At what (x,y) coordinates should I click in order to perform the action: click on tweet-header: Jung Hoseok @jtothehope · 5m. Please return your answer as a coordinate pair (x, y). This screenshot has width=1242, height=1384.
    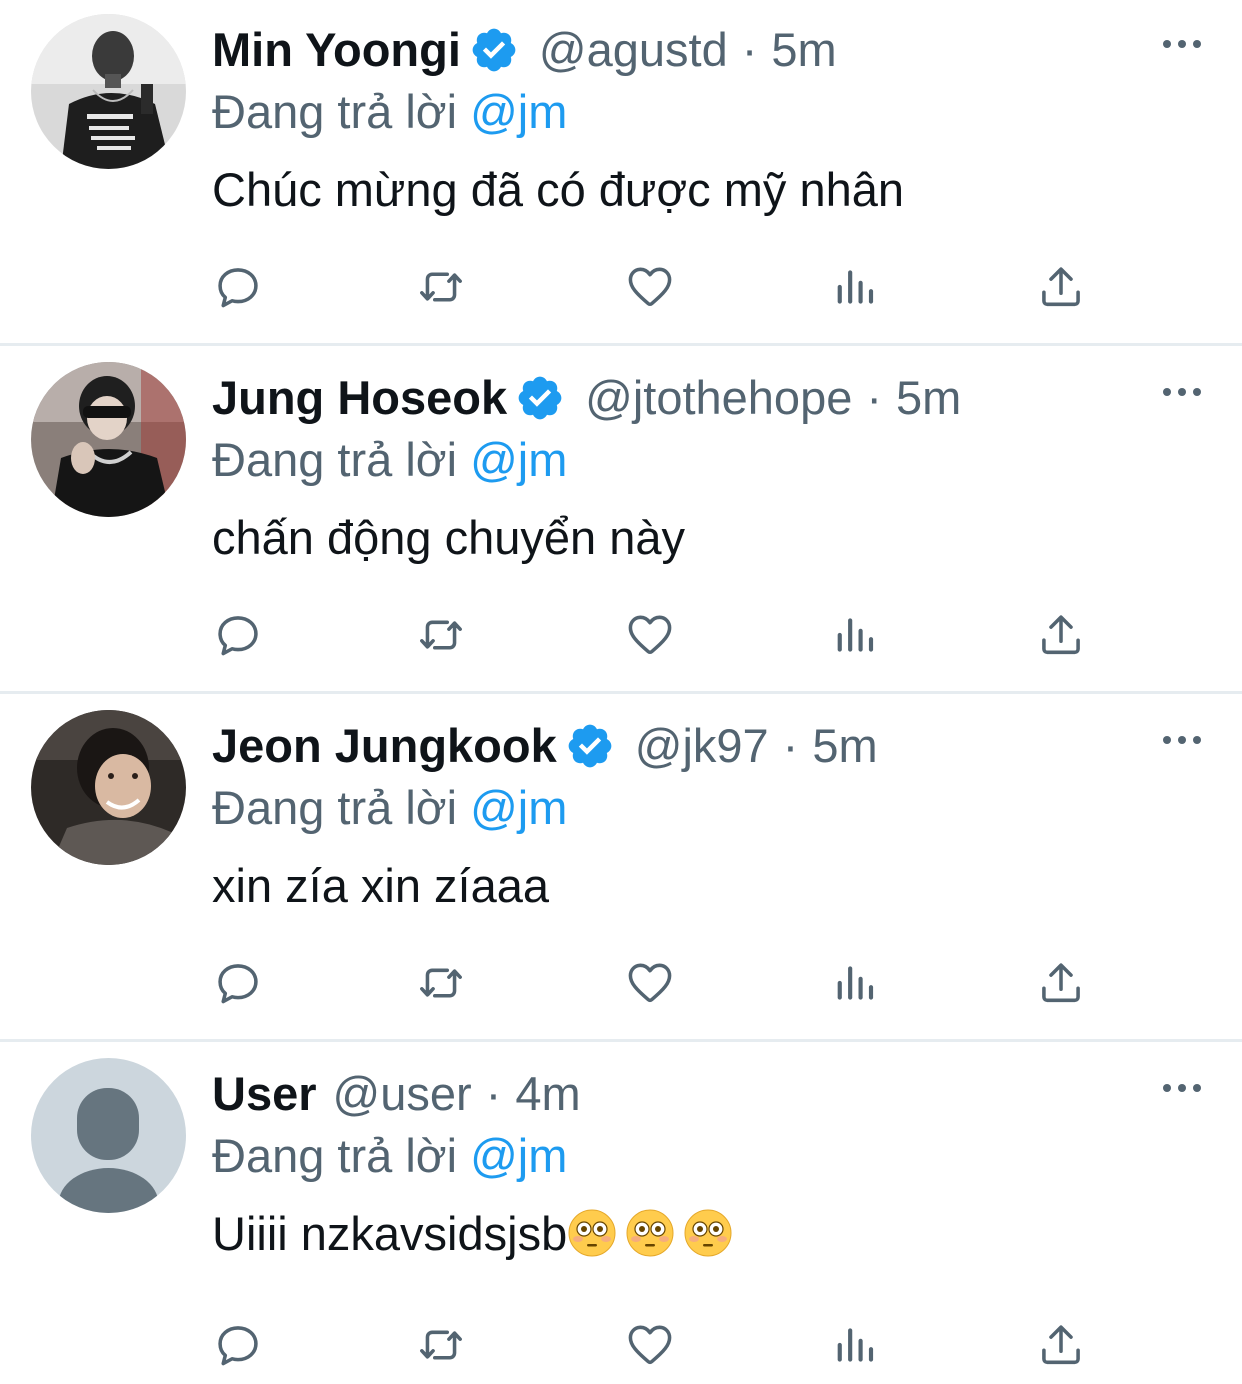
    Looking at the image, I should click on (667, 398).